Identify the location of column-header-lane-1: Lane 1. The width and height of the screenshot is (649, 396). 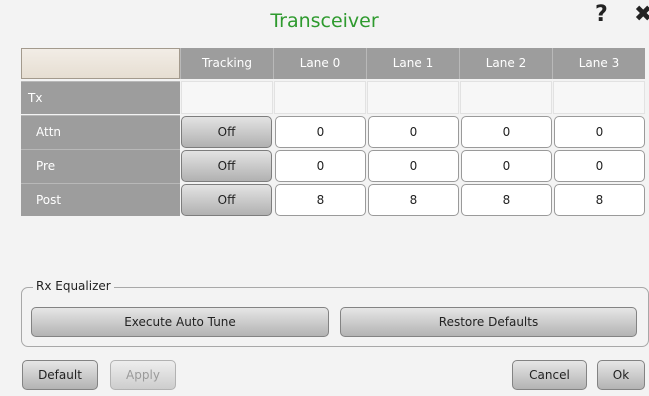
(412, 63).